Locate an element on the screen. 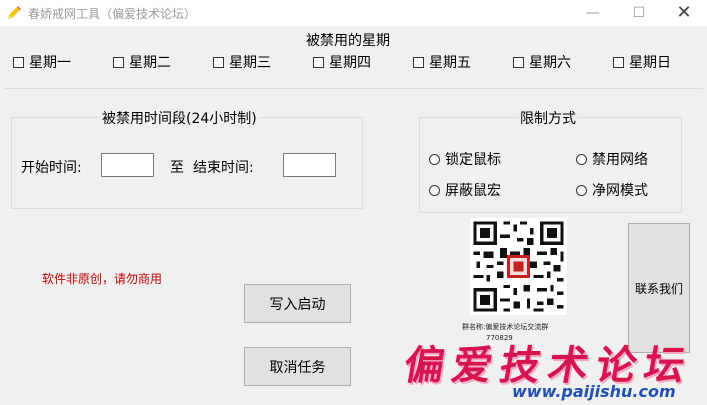 The height and width of the screenshot is (405, 707). weekday-sun-checkbox: 星期日 is located at coordinates (642, 62).